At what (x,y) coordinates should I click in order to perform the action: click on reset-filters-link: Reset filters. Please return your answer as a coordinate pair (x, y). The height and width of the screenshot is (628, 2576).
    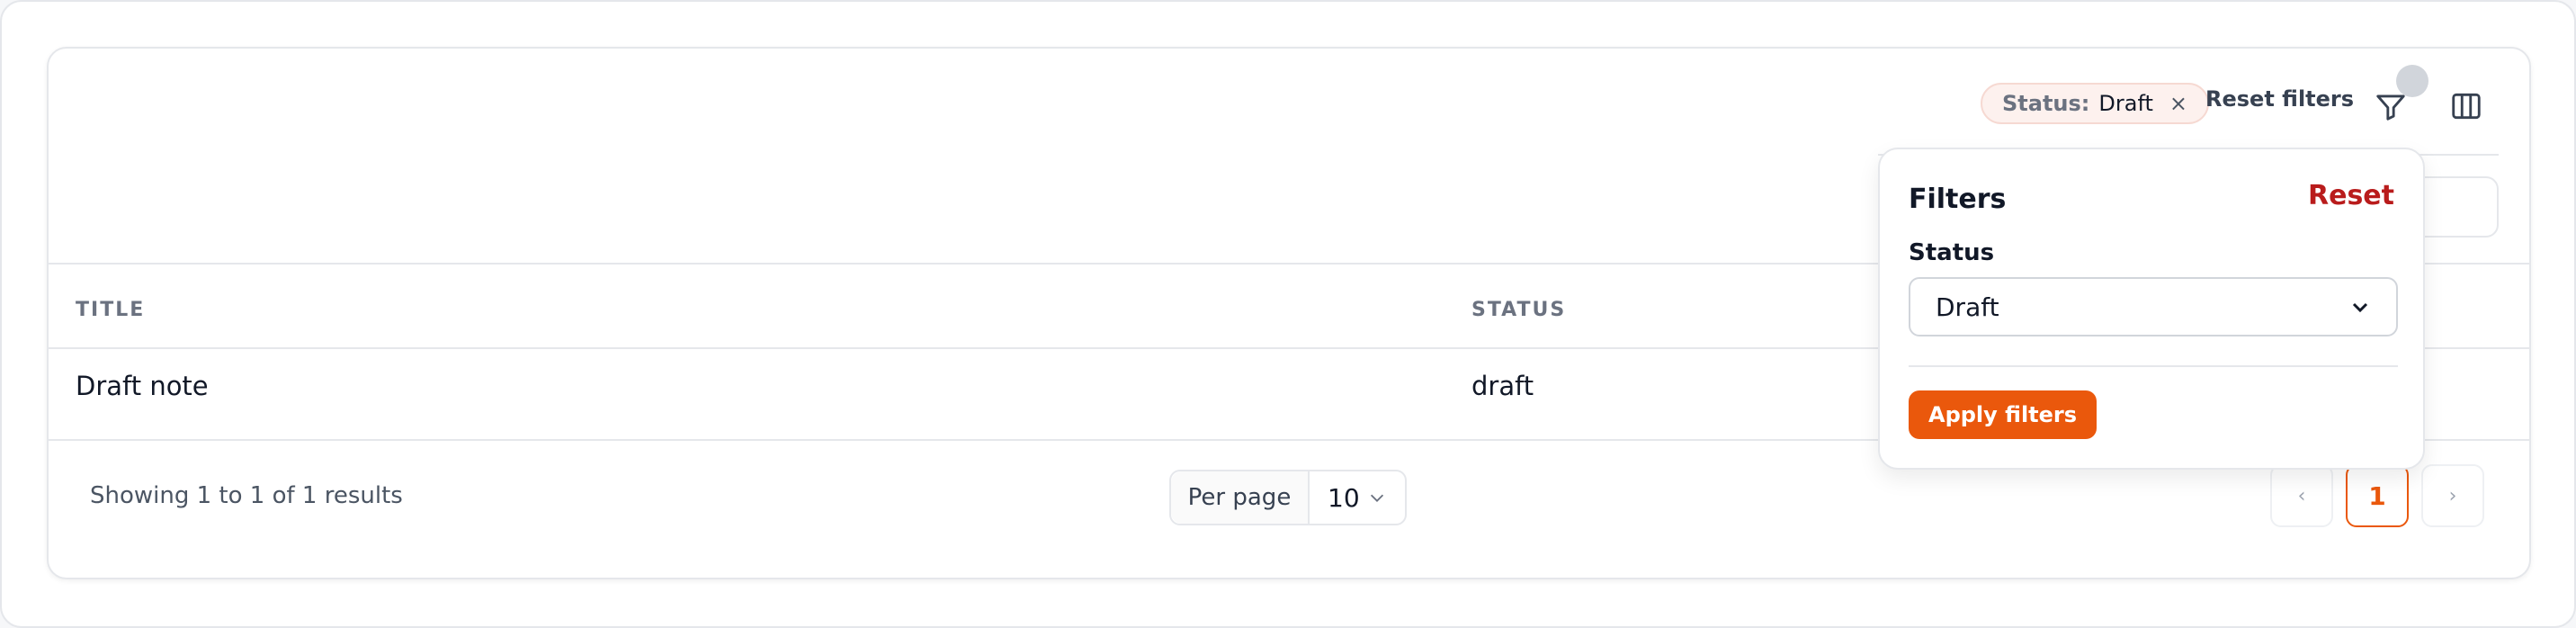
    Looking at the image, I should click on (2279, 99).